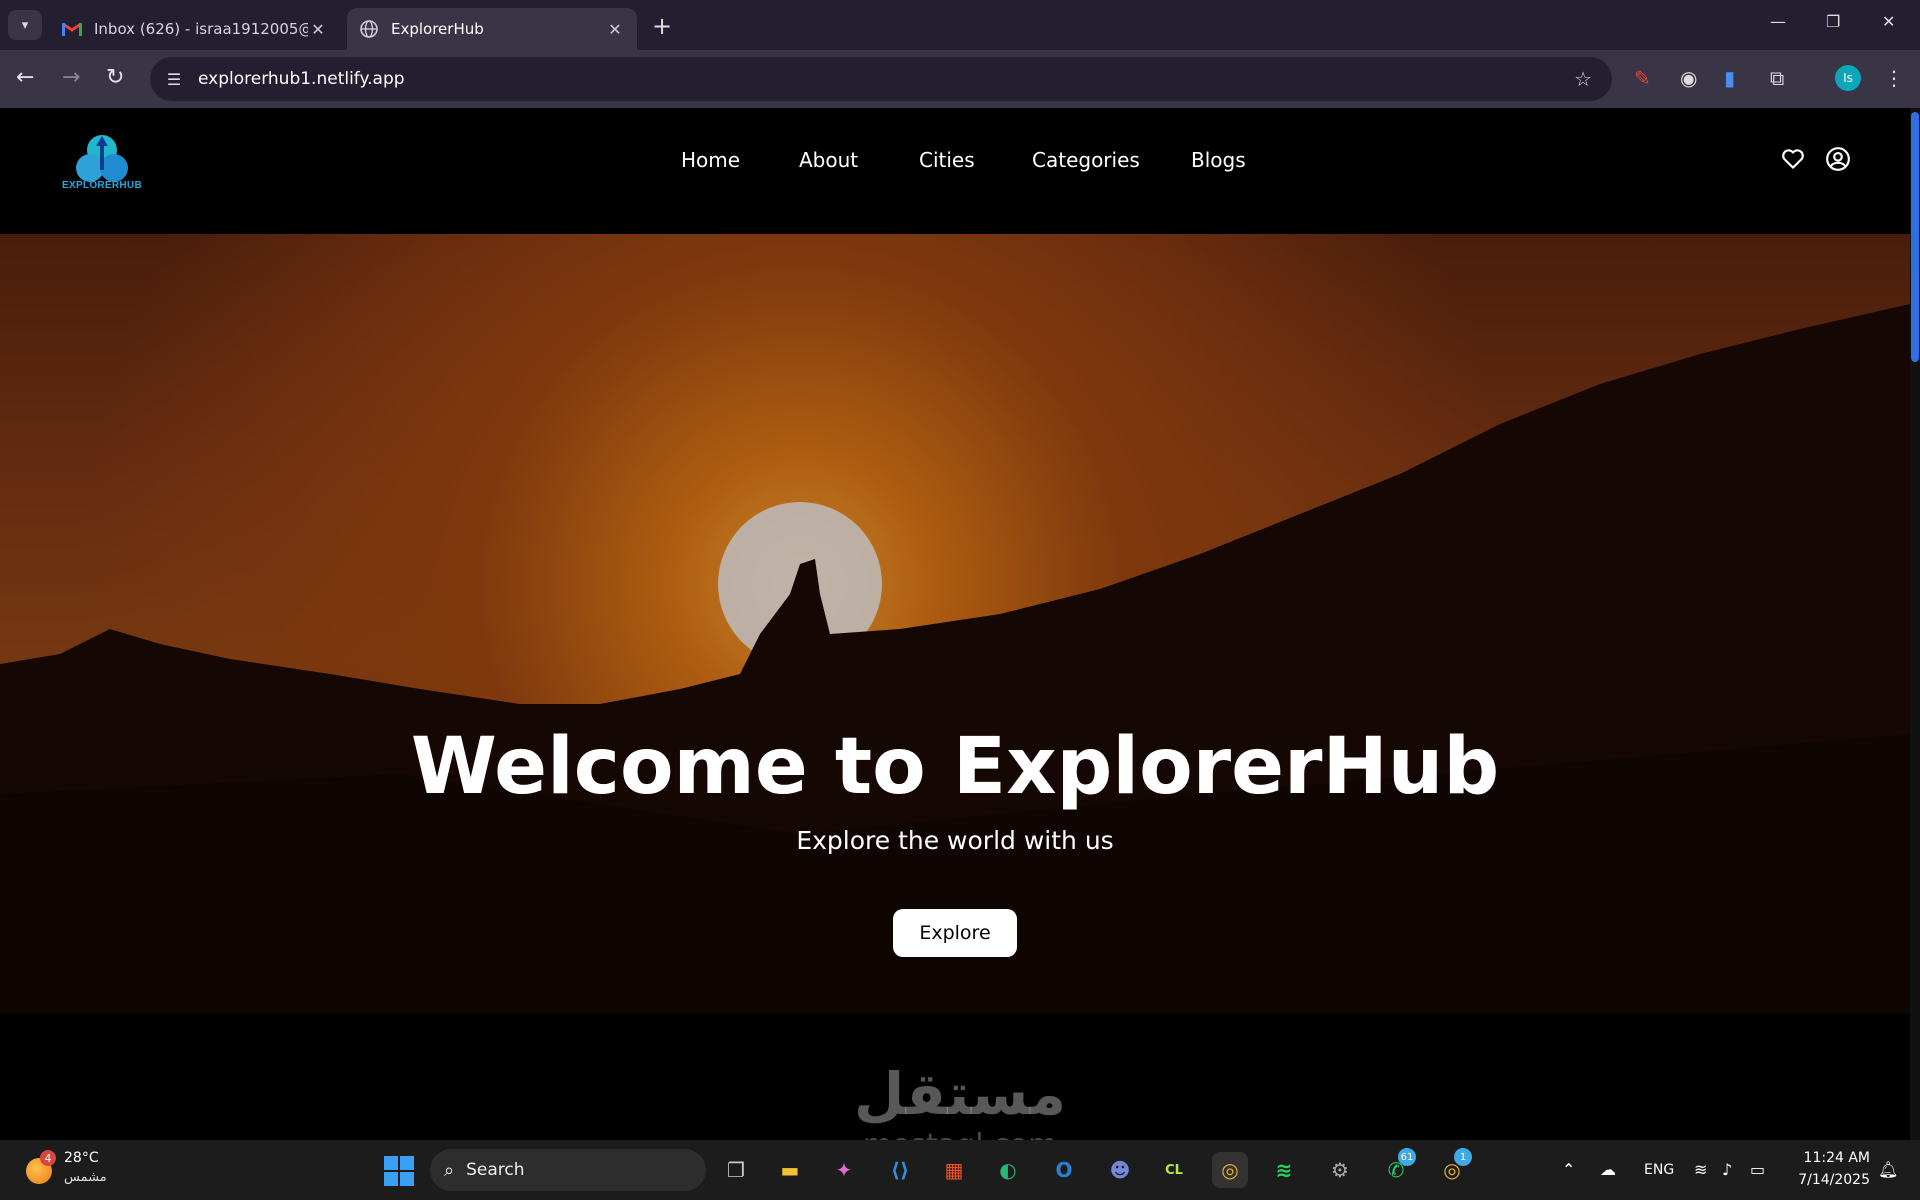  I want to click on forward-icon: →, so click(71, 77).